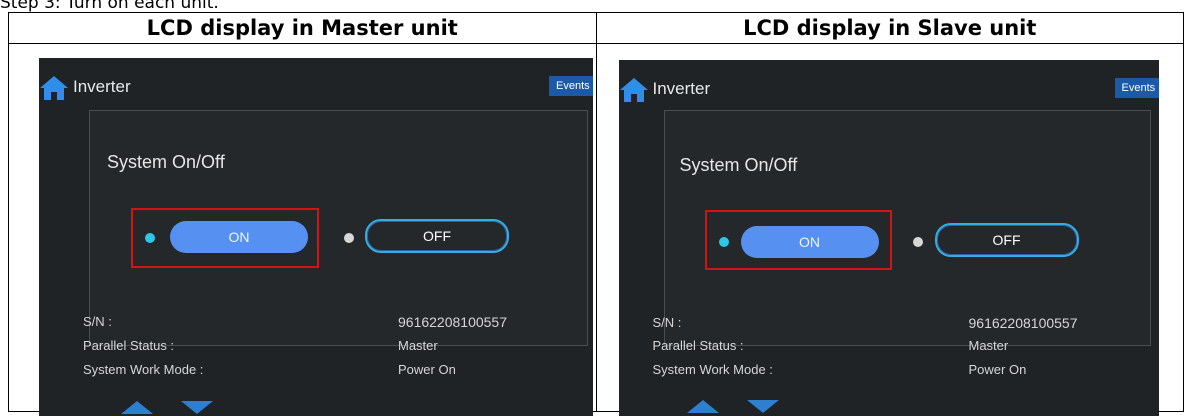 This screenshot has height=416, width=1192. I want to click on master-column-header: LCD display in Master unit, so click(302, 28).